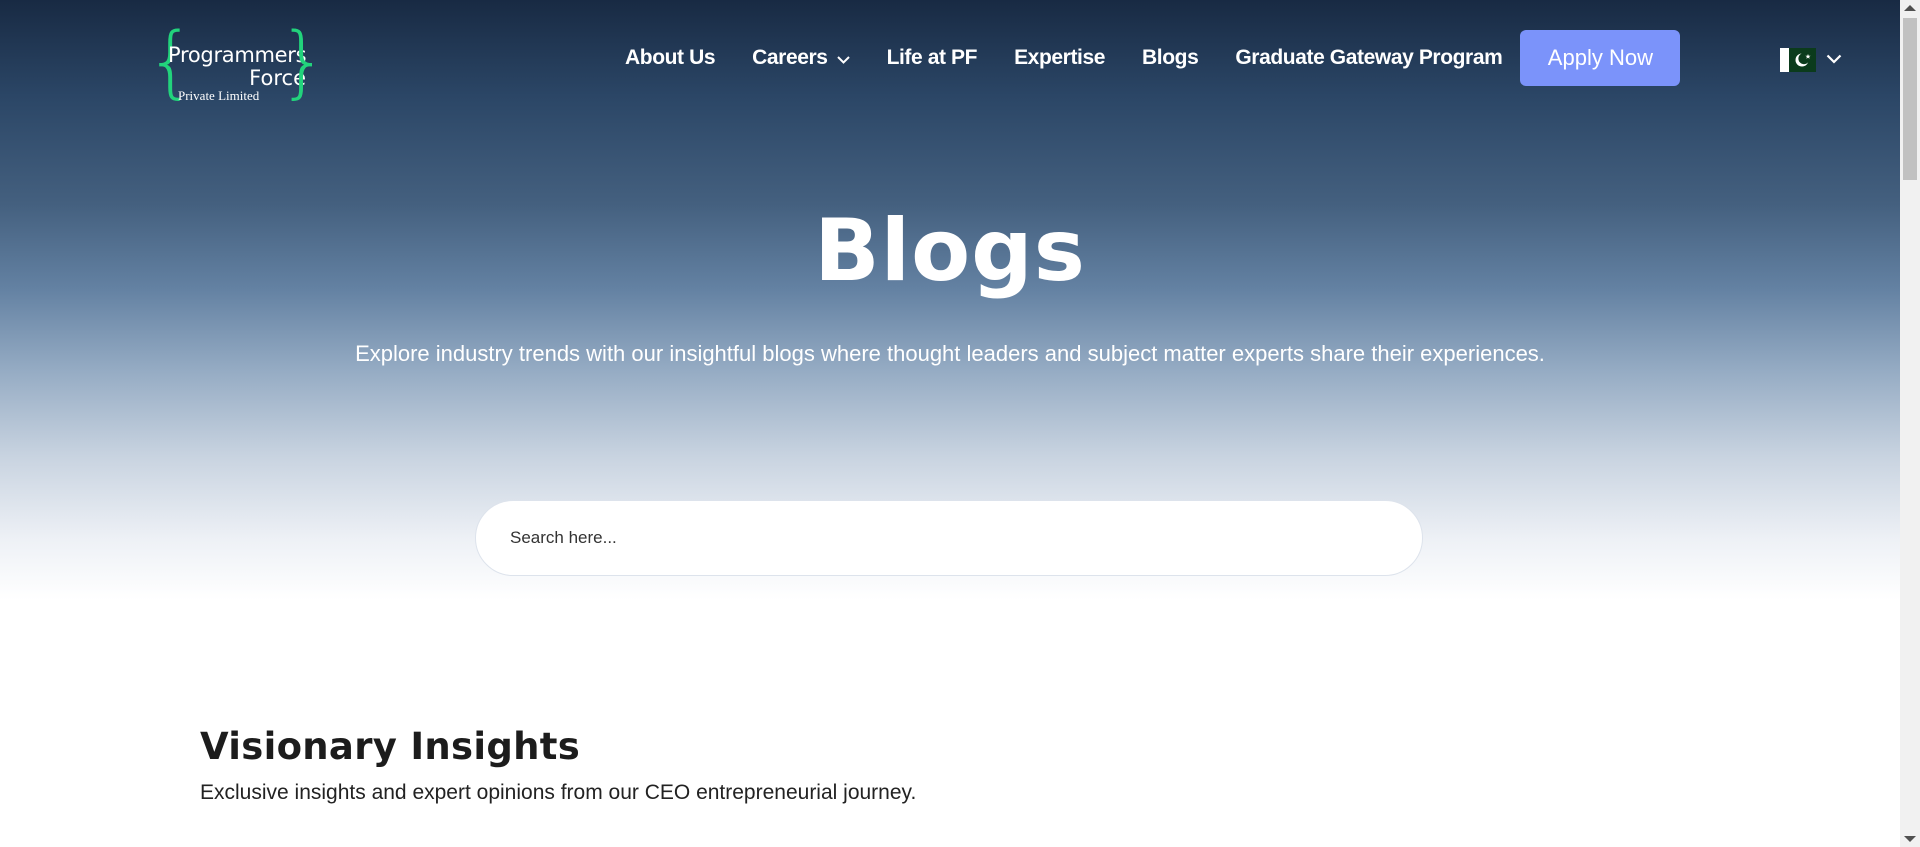 The height and width of the screenshot is (847, 1920). Describe the element at coordinates (219, 95) in the screenshot. I see `logo-text-line3: Private Limited` at that location.